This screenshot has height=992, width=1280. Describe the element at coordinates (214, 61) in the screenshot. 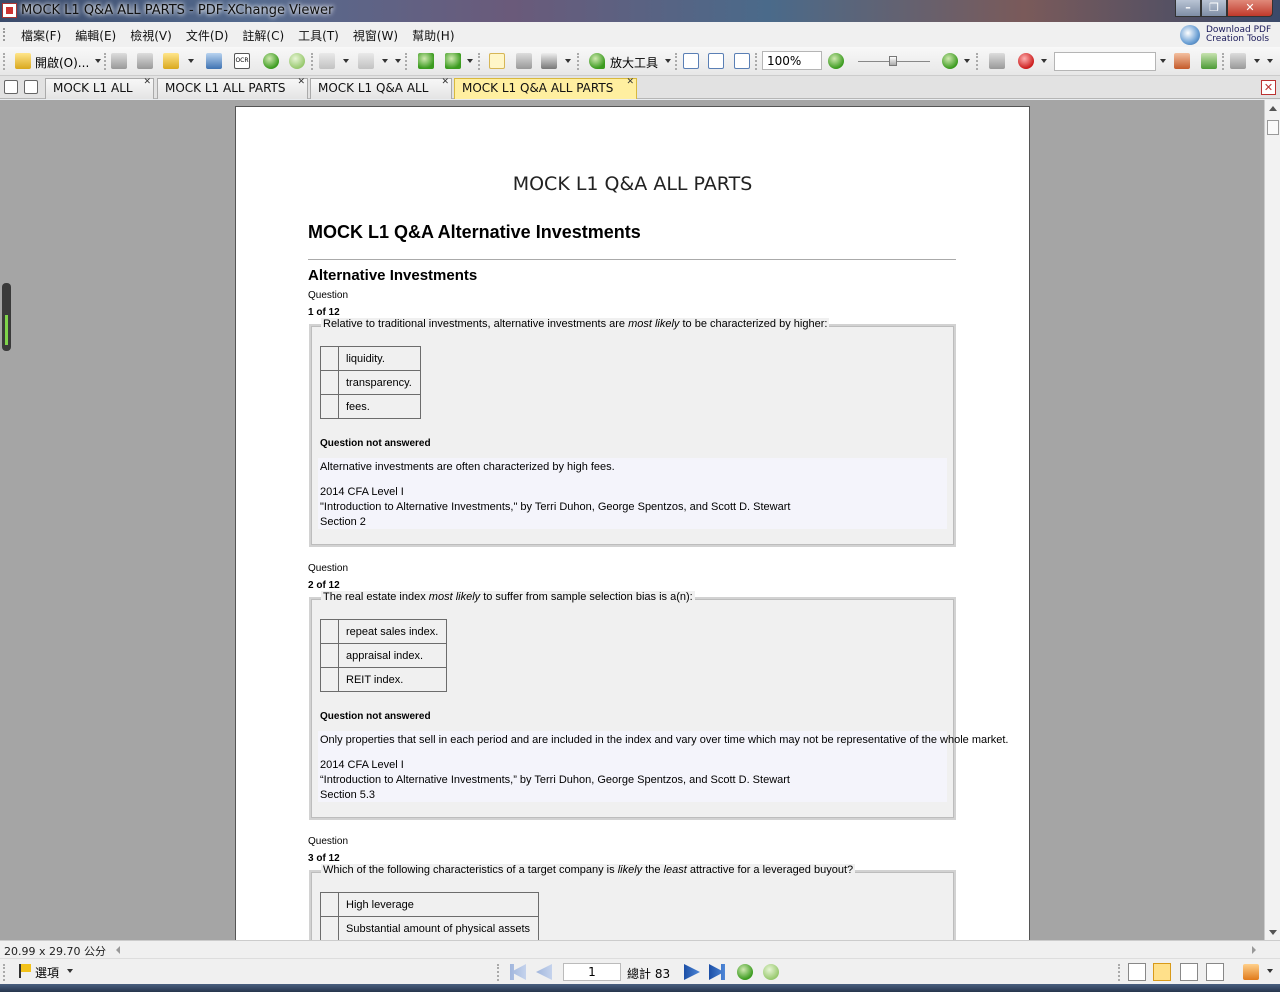

I see `email-icon` at that location.